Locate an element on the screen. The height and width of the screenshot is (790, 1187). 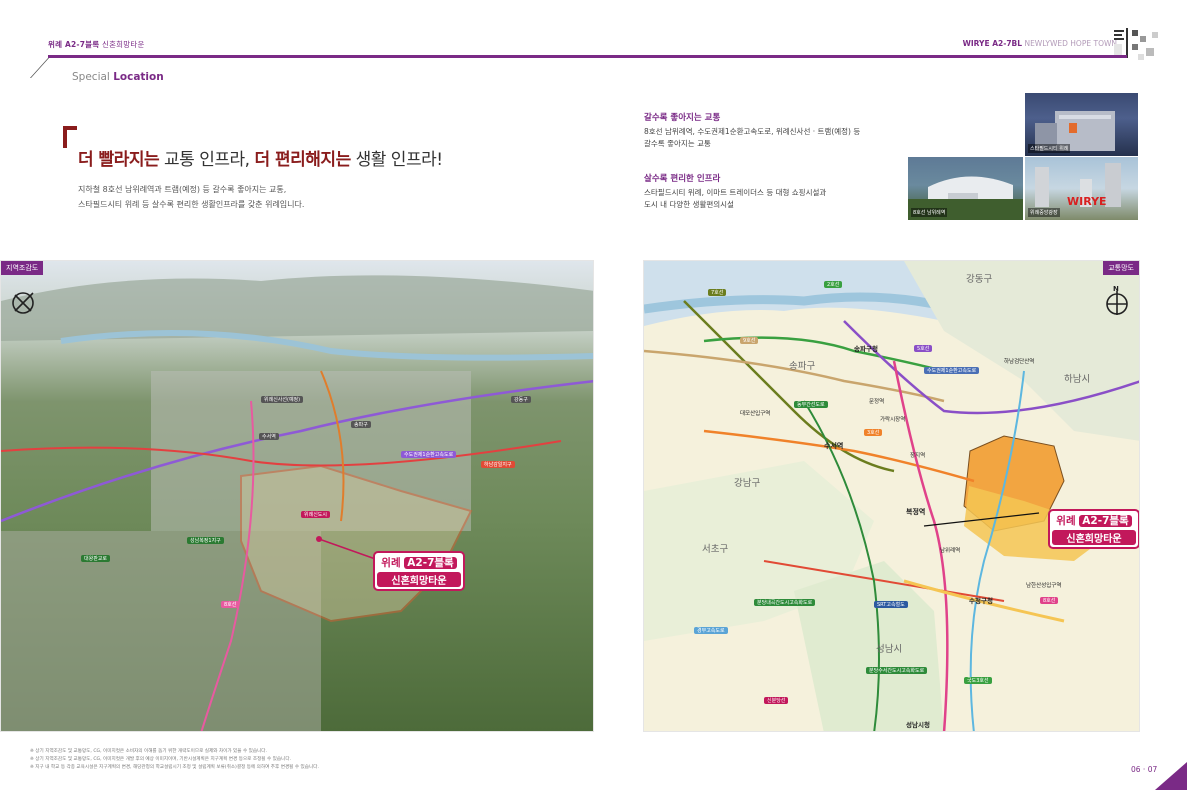
line-label: 8호선 is located at coordinates (1049, 600).